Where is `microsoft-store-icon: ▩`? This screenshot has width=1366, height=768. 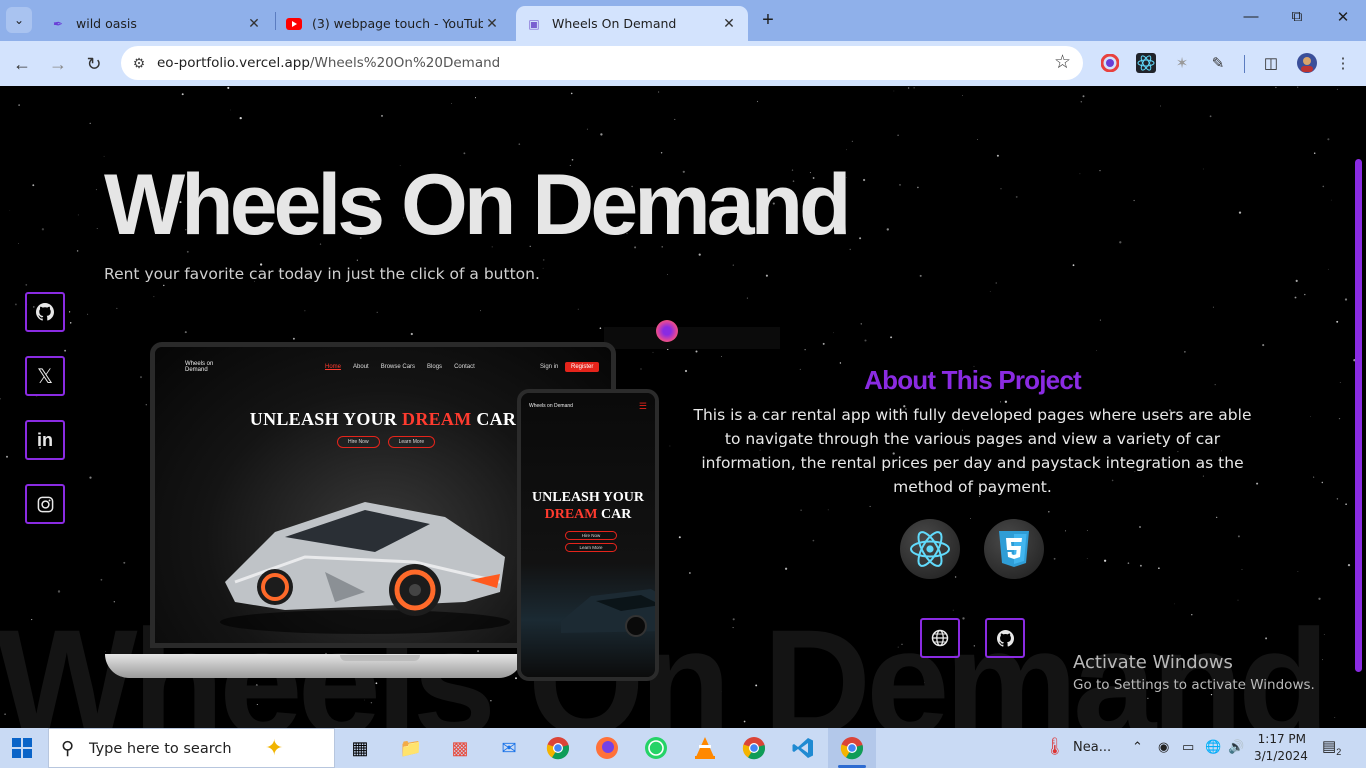 microsoft-store-icon: ▩ is located at coordinates (460, 748).